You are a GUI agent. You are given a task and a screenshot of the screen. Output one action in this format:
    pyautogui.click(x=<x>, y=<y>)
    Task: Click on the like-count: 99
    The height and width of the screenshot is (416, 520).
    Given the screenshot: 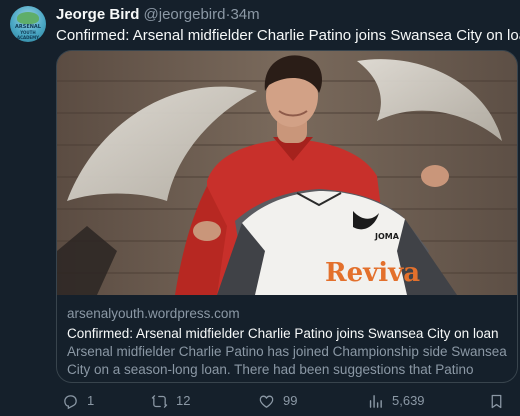 What is the action you would take?
    pyautogui.click(x=290, y=400)
    